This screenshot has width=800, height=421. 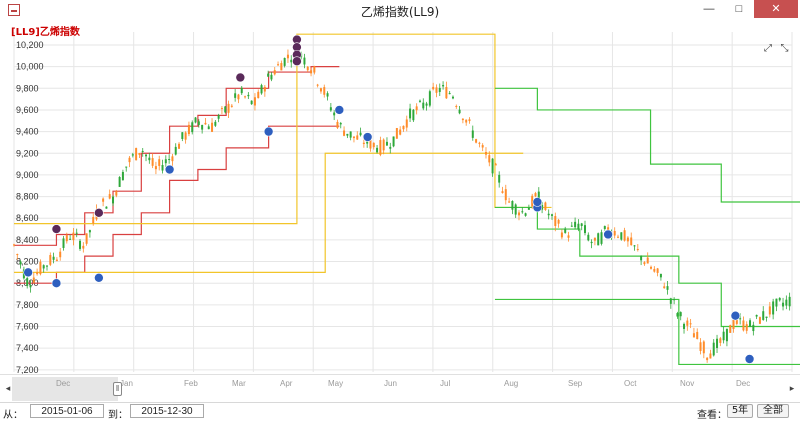 What do you see at coordinates (30, 45) in the screenshot?
I see `y-tick-label: 10,200` at bounding box center [30, 45].